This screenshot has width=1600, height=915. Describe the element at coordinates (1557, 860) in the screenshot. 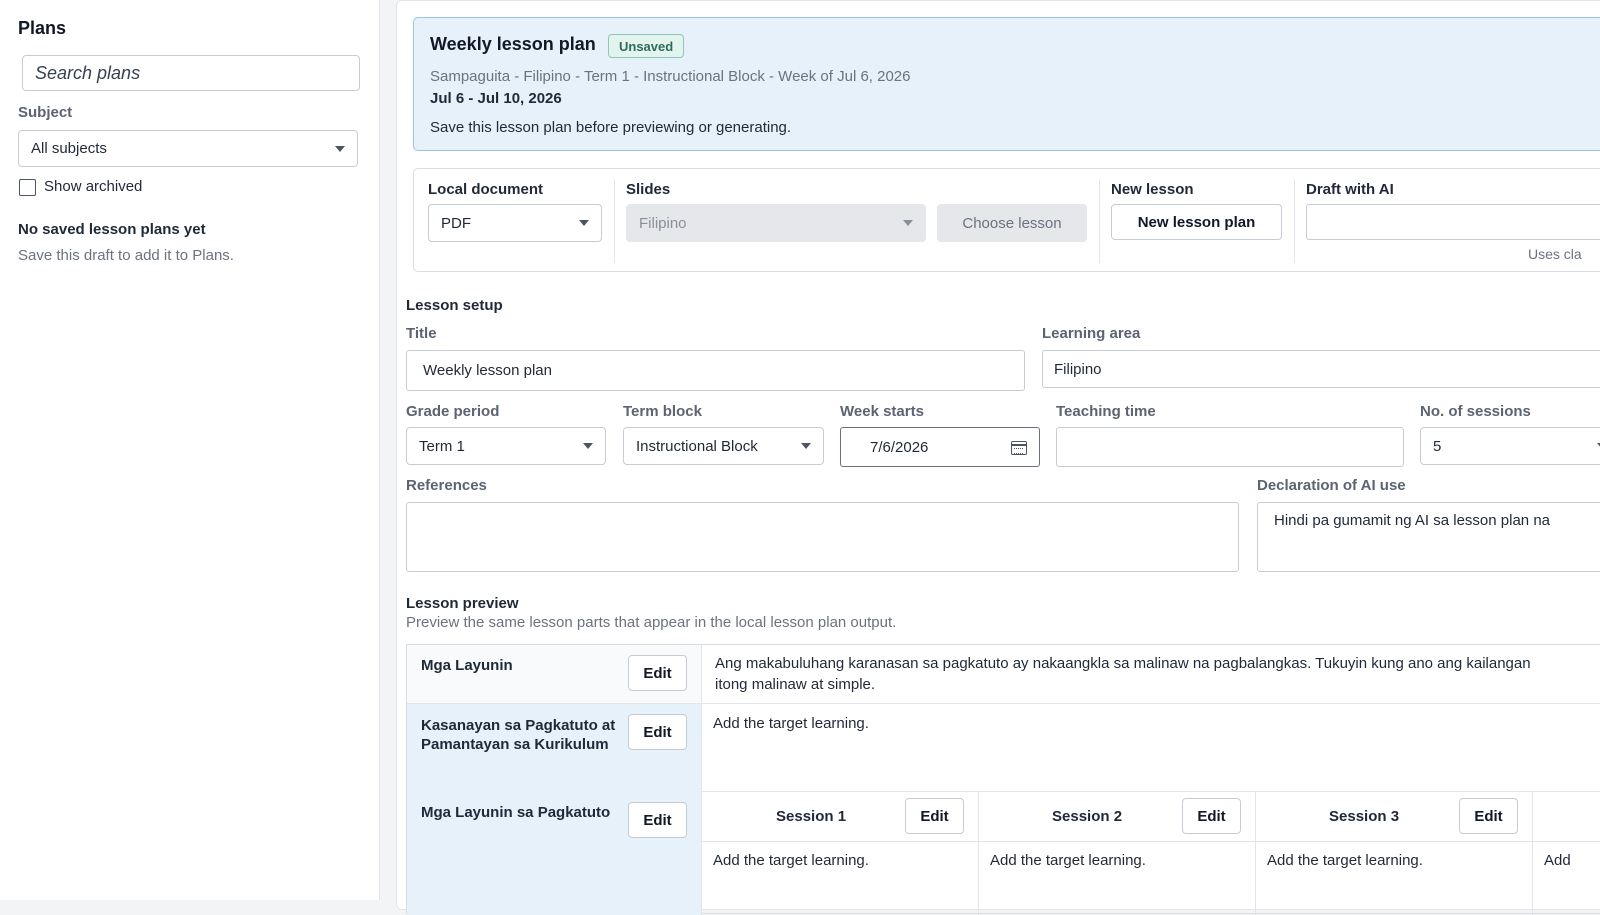

I see `session-4-content: Add` at that location.